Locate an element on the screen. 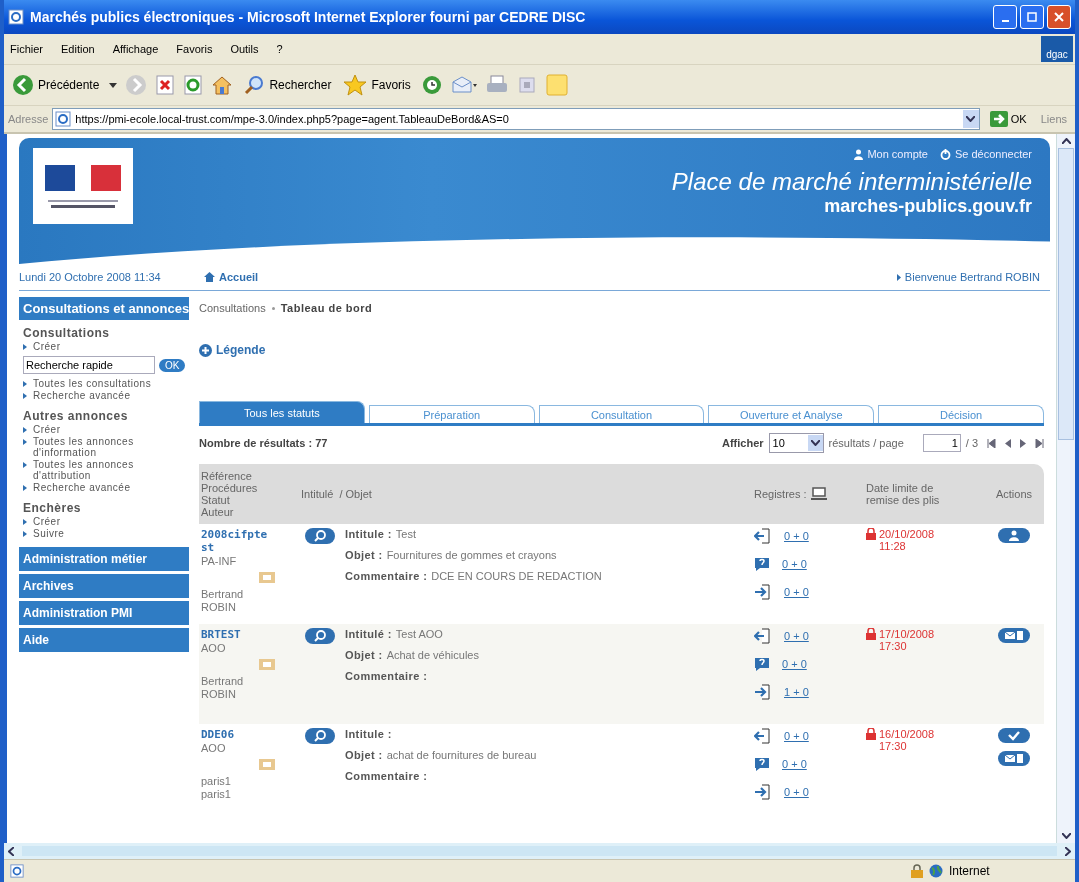 The image size is (1079, 882). links-label: Liens is located at coordinates (1053, 119).